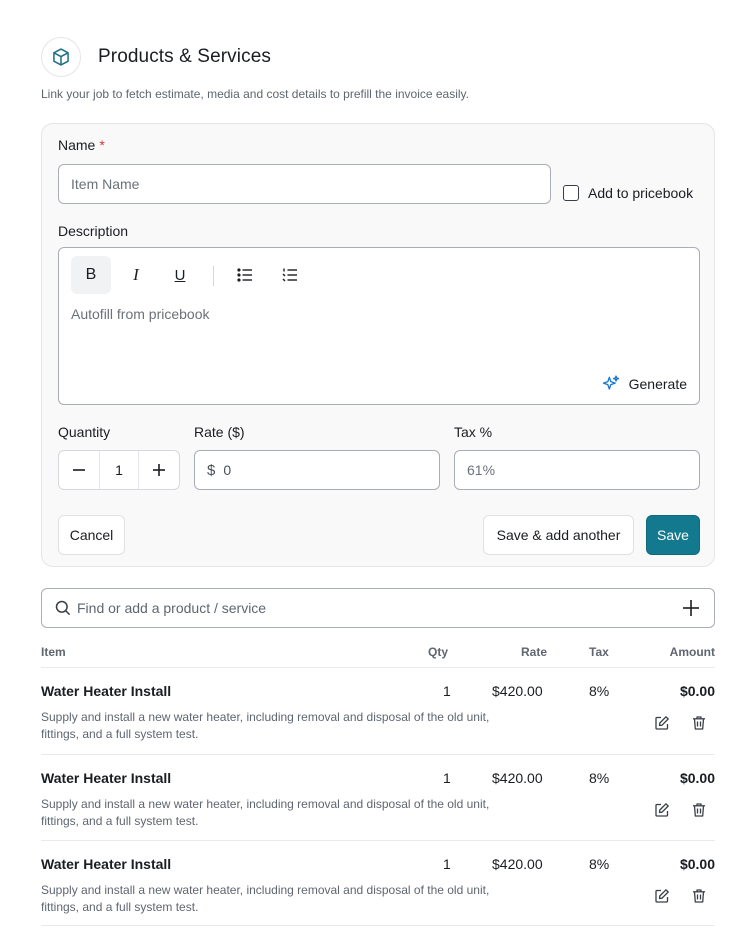  I want to click on product-search-input: Find or add a product / service, so click(378, 608).